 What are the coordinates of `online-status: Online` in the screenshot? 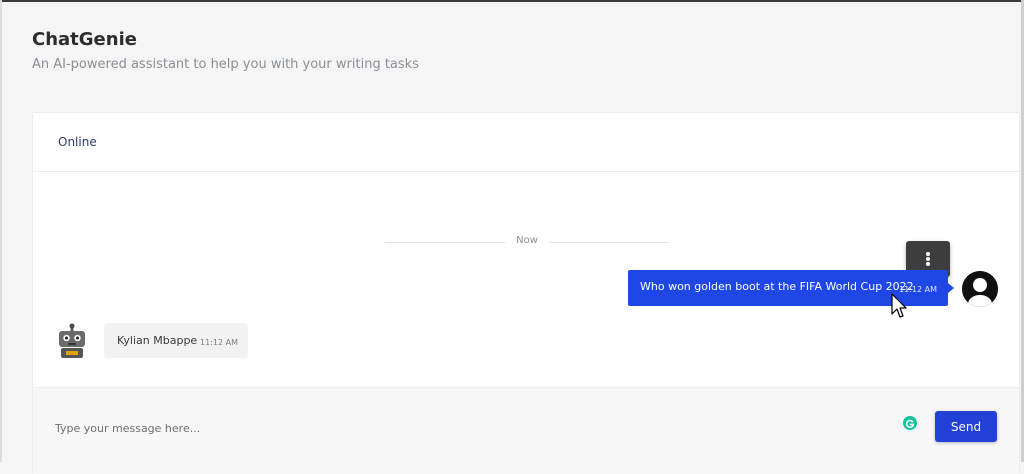 It's located at (77, 142).